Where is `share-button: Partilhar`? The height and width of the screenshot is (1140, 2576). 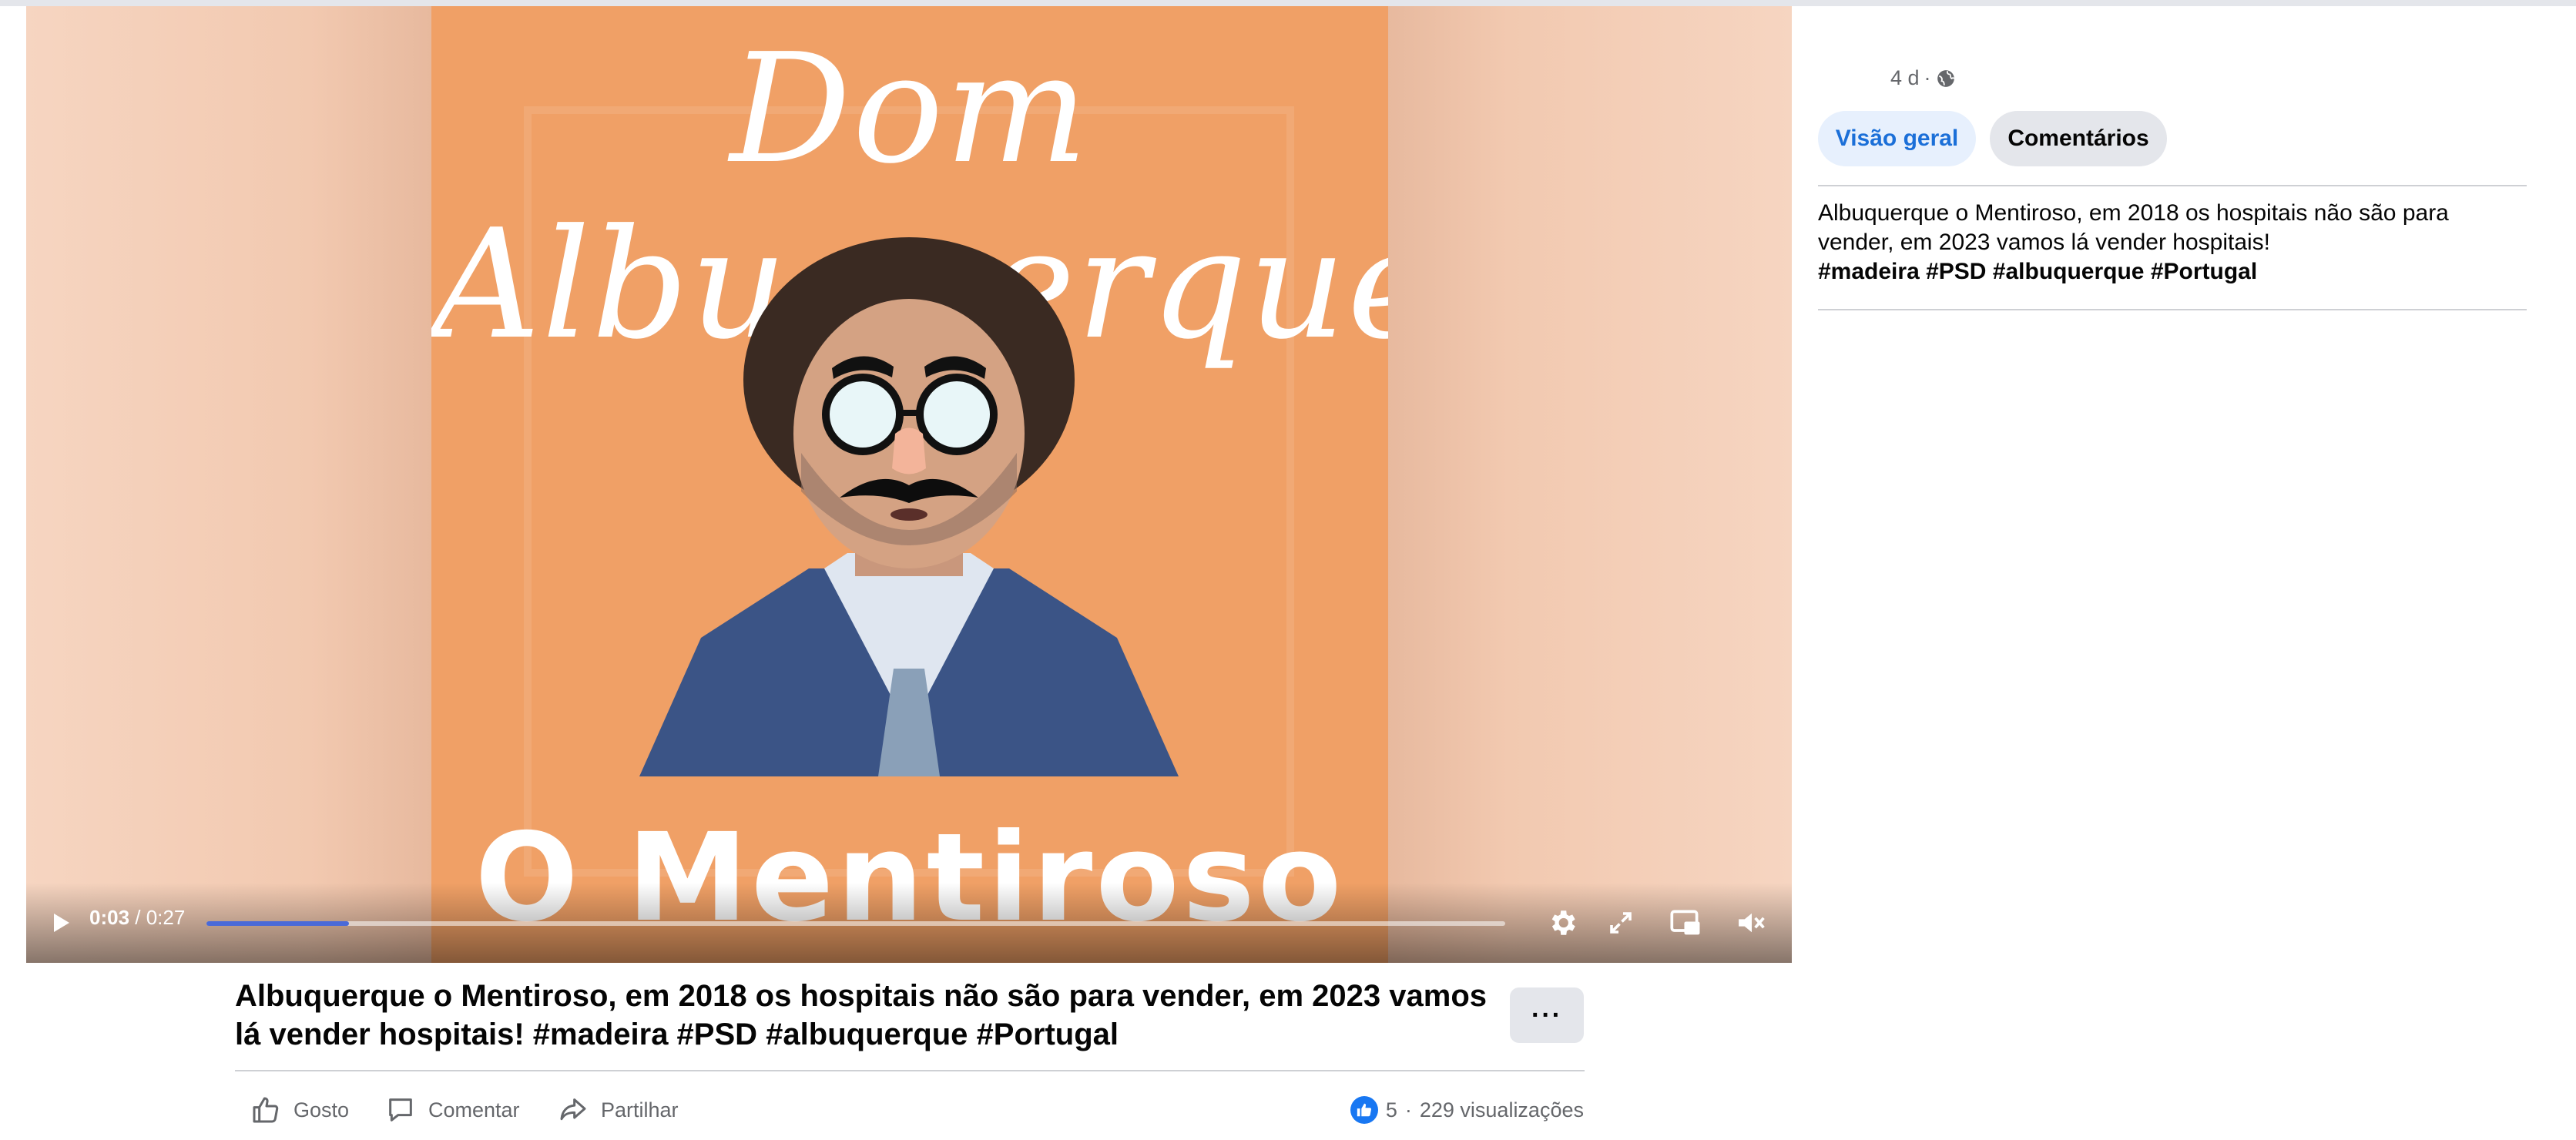
share-button: Partilhar is located at coordinates (618, 1110).